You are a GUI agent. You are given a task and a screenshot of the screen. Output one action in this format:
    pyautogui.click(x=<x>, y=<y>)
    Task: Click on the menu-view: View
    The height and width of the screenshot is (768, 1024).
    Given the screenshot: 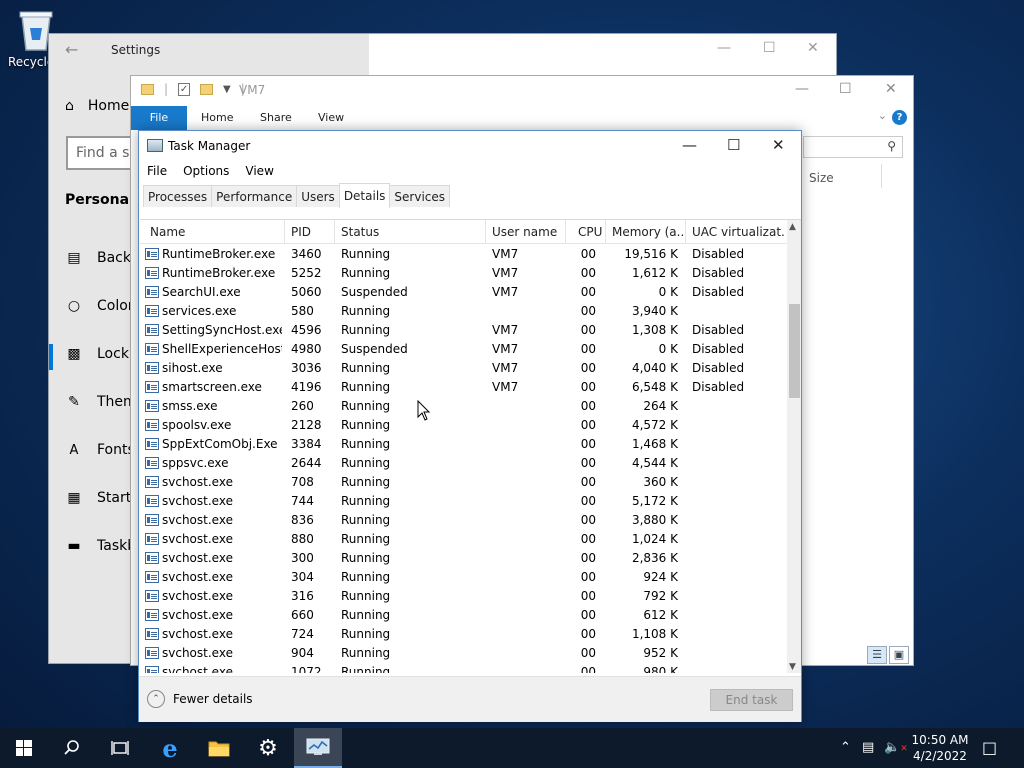 What is the action you would take?
    pyautogui.click(x=259, y=173)
    